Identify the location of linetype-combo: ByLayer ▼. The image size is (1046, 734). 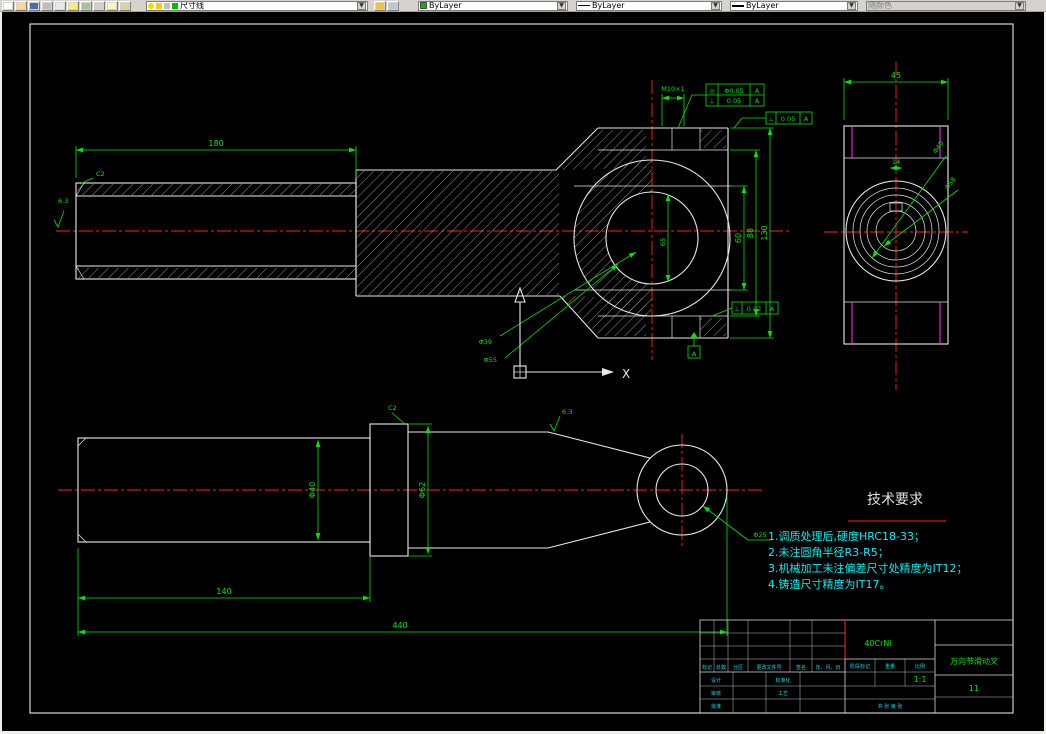
(649, 5).